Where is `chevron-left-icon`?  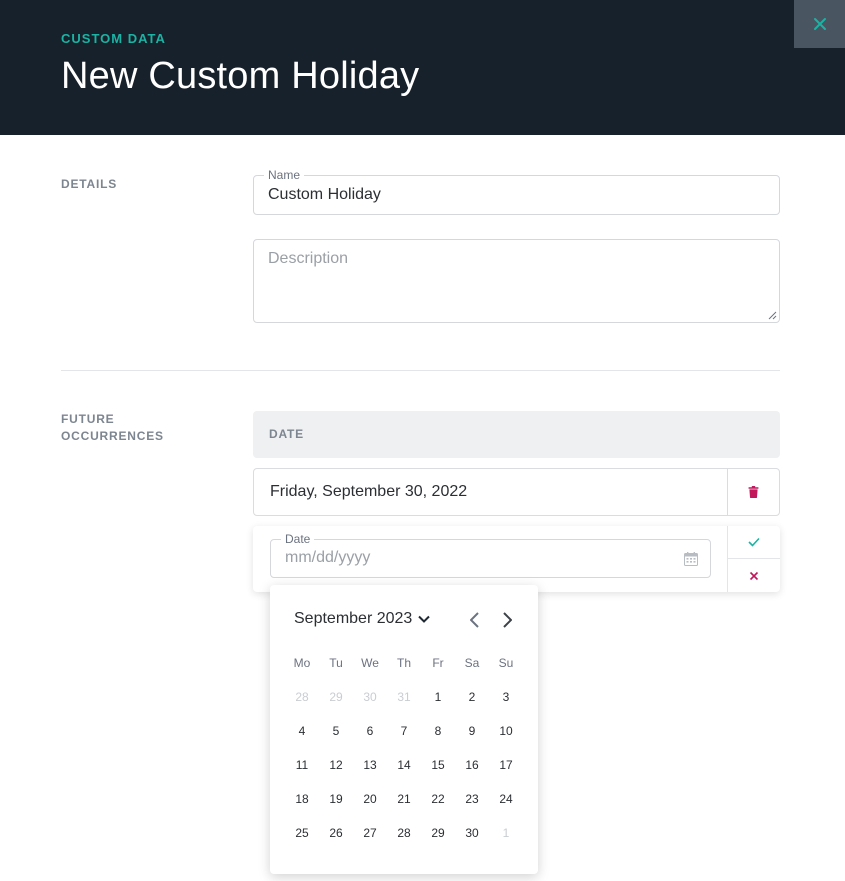
chevron-left-icon is located at coordinates (474, 620).